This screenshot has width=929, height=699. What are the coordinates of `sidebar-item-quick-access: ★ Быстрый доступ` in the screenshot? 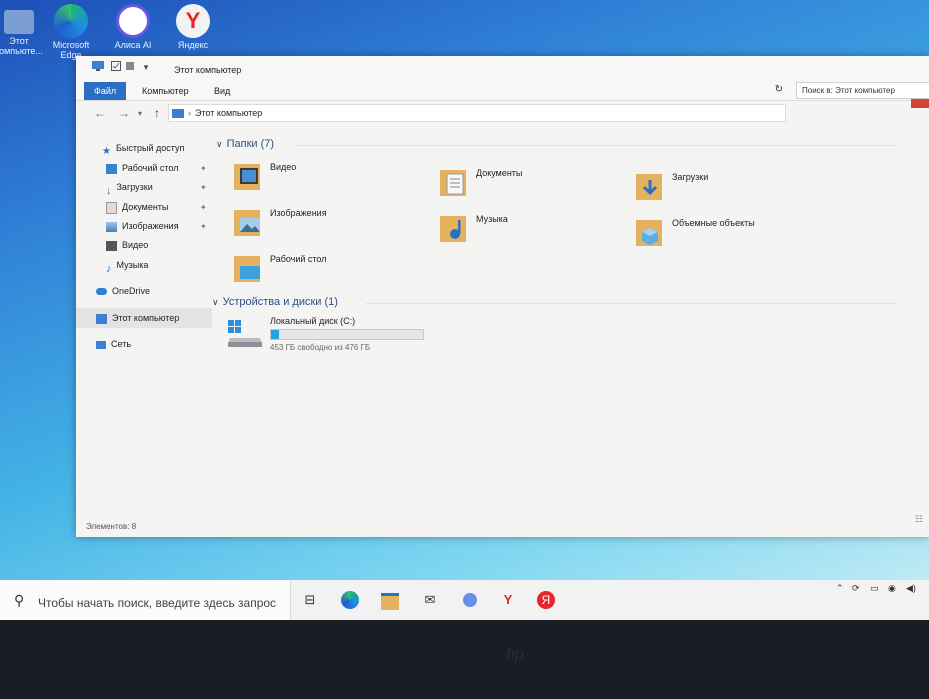 It's located at (143, 148).